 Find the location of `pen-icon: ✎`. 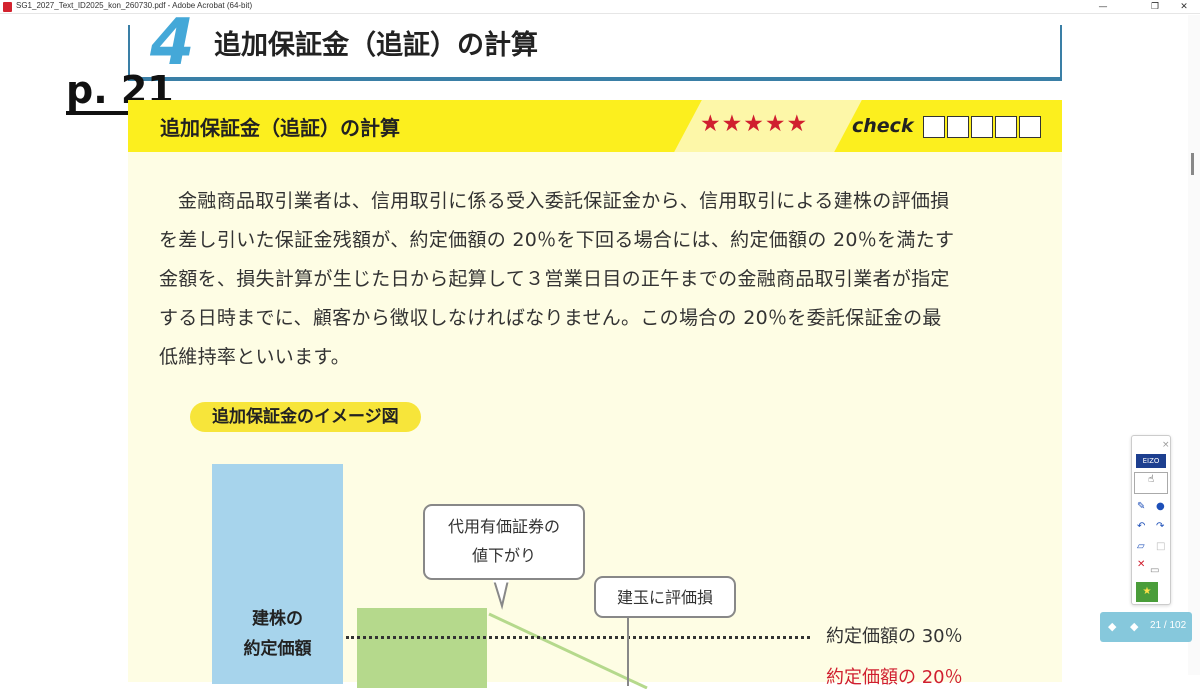

pen-icon: ✎ is located at coordinates (1141, 507).